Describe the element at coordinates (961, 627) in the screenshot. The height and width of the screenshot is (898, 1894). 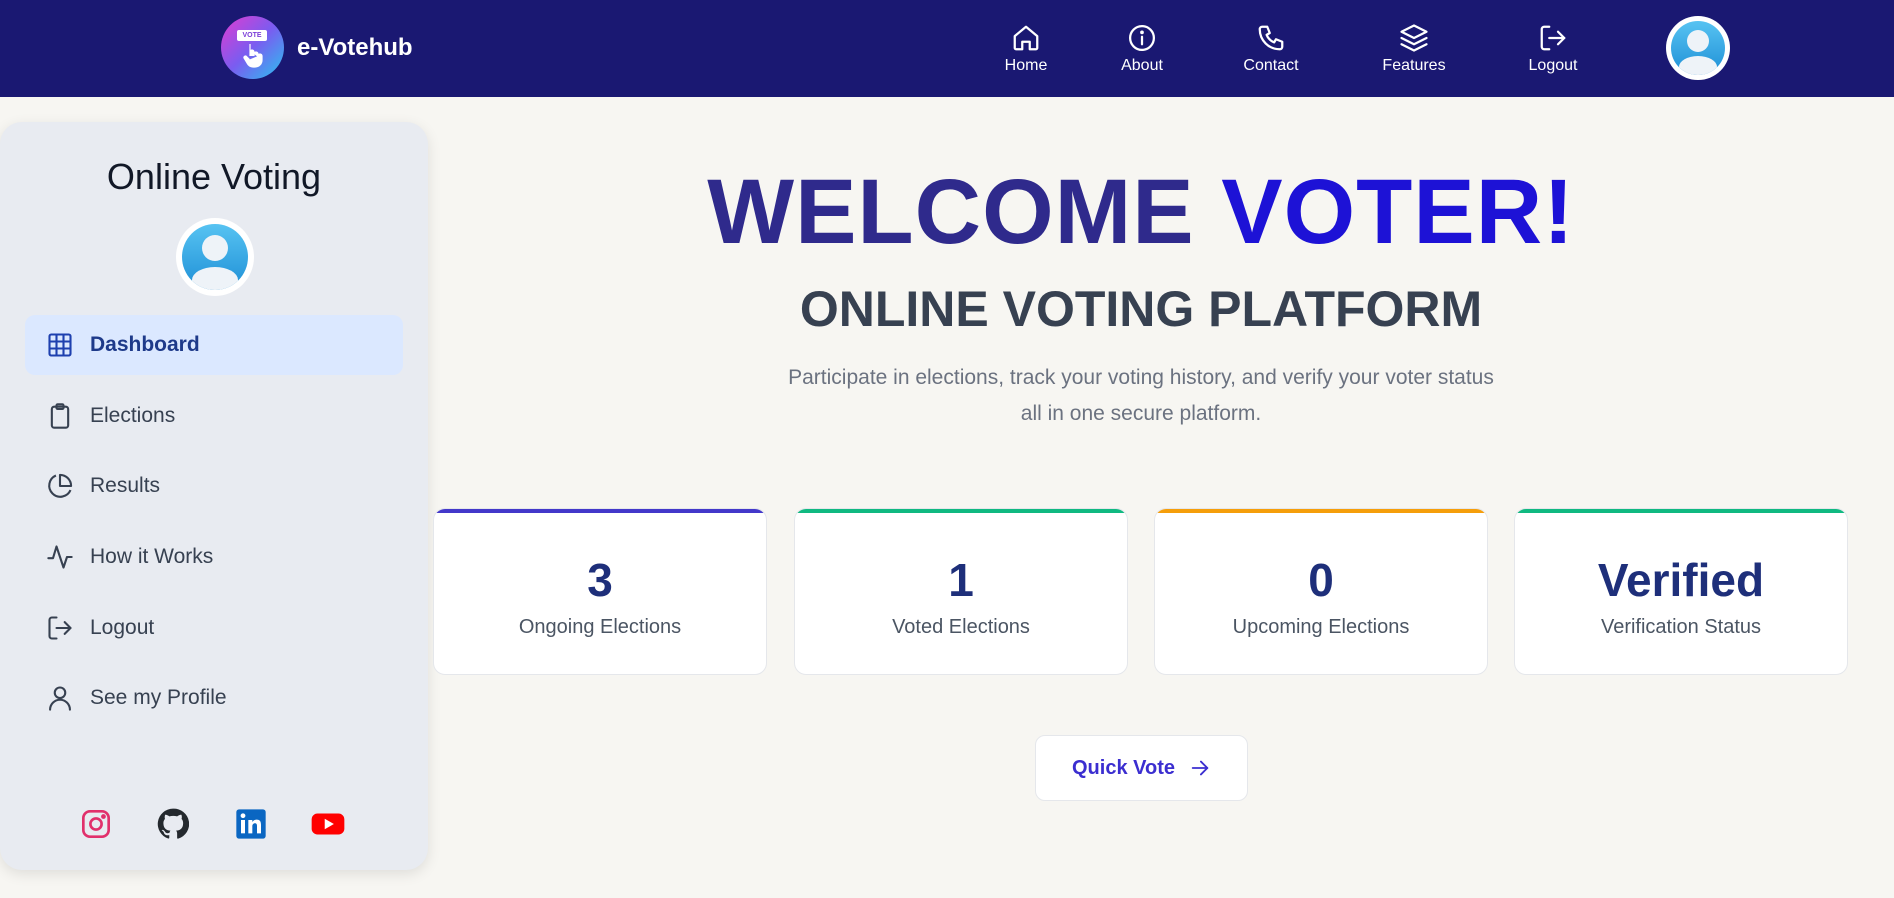
I see `stat-label: Voted Elections` at that location.